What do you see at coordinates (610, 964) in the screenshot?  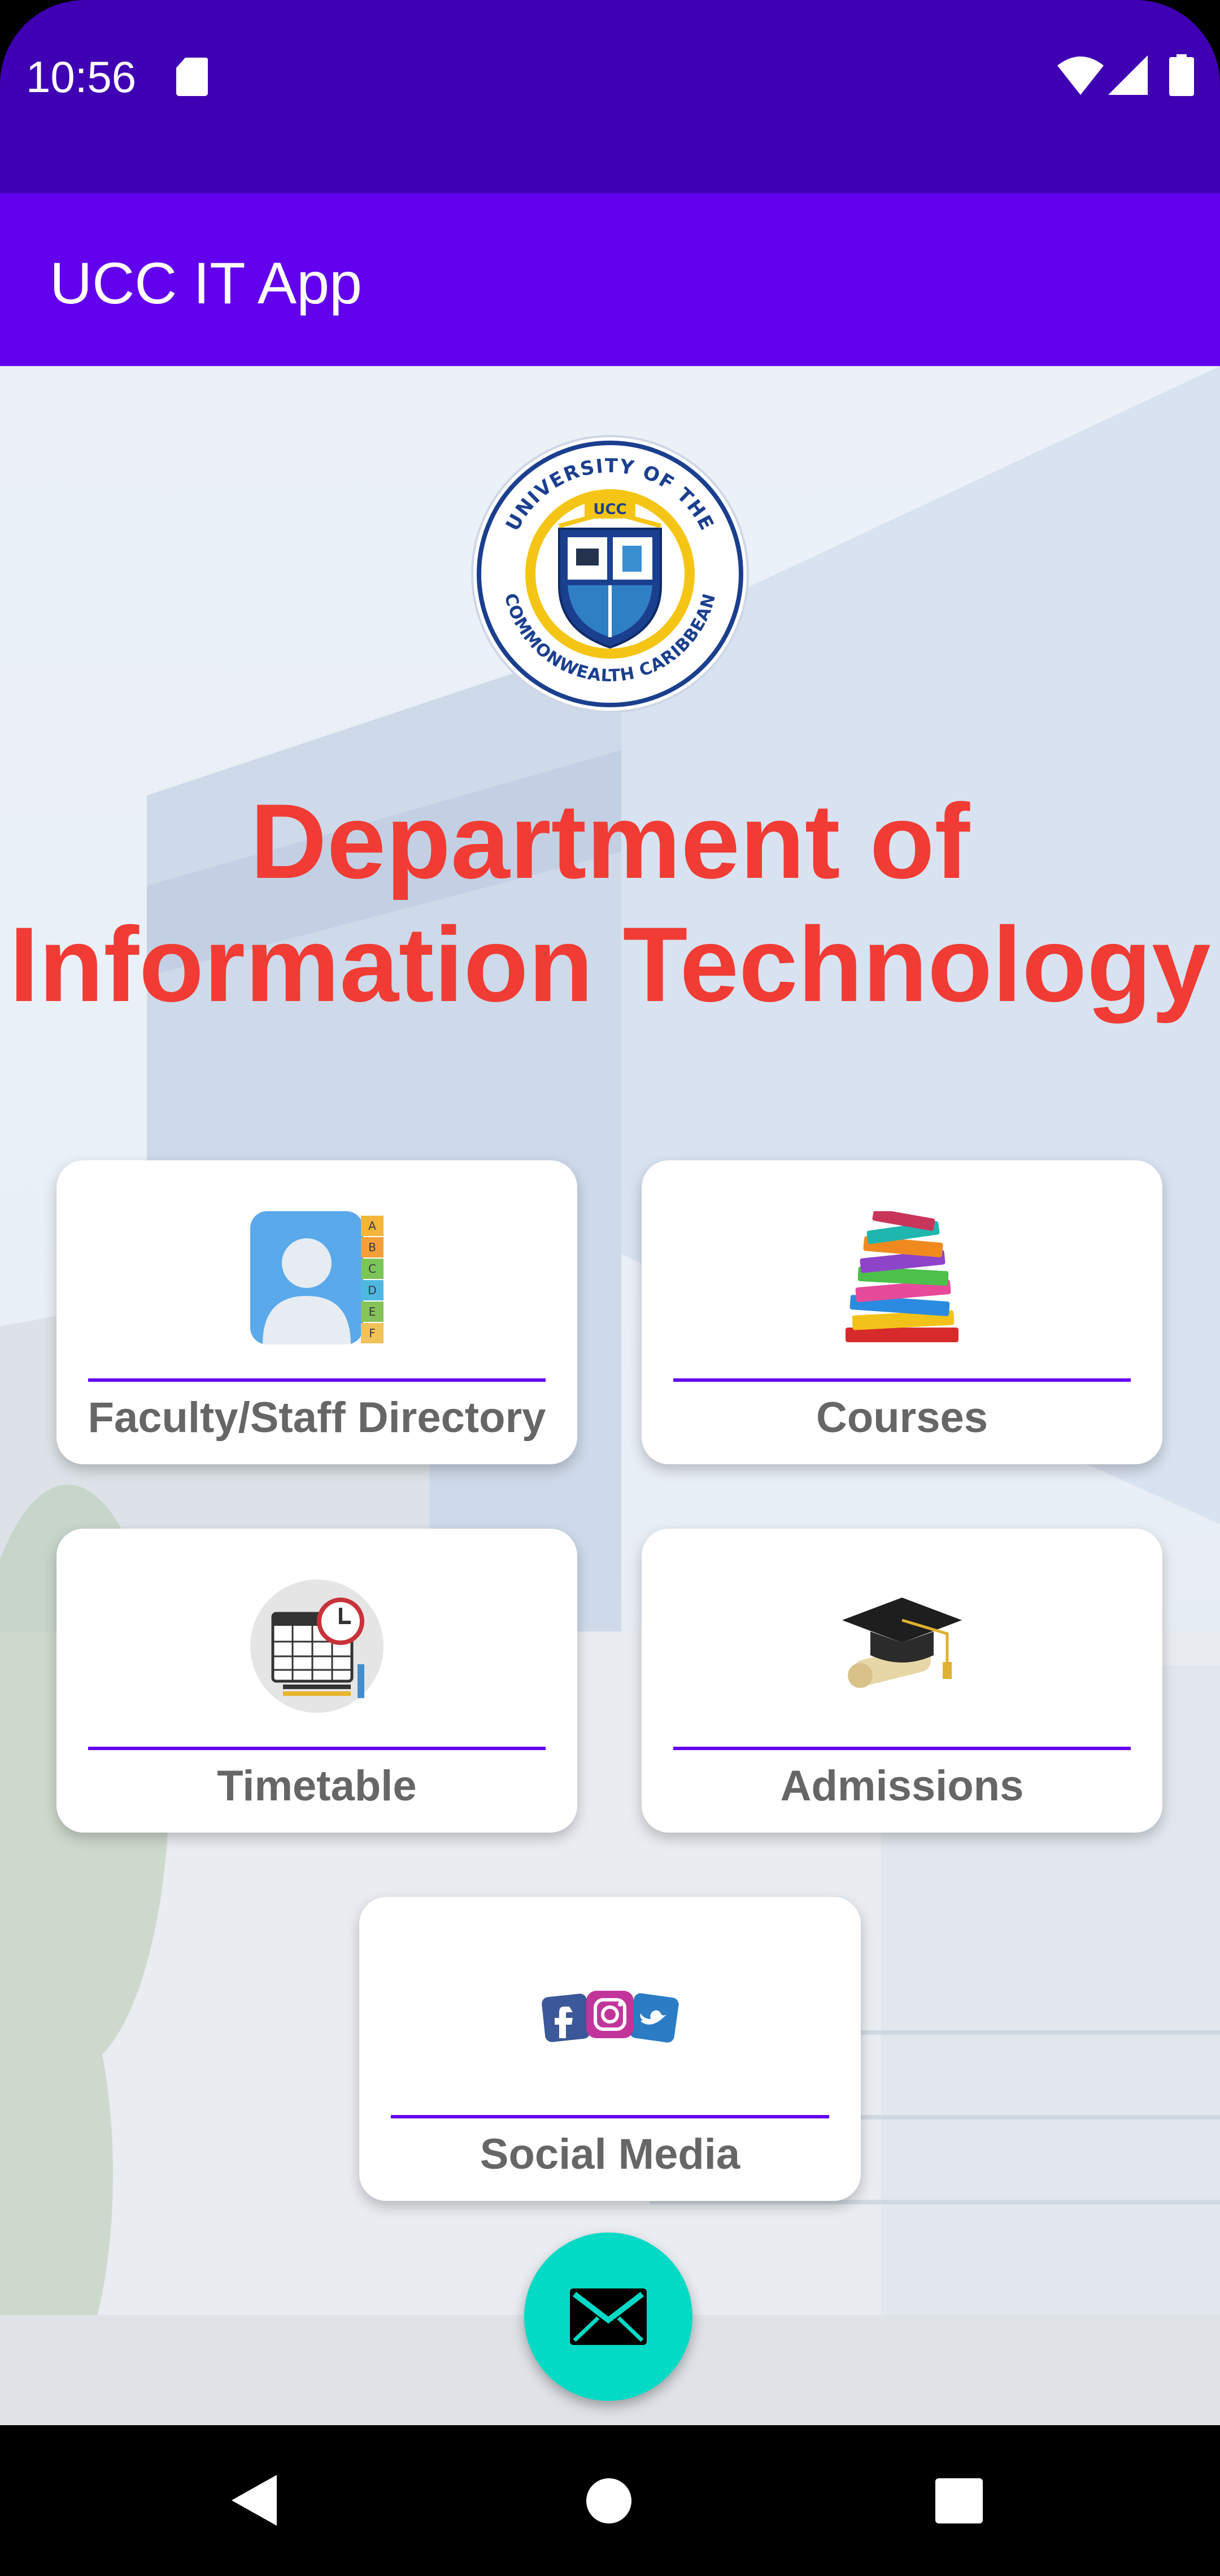 I see `department-title-line2: Information Technology` at bounding box center [610, 964].